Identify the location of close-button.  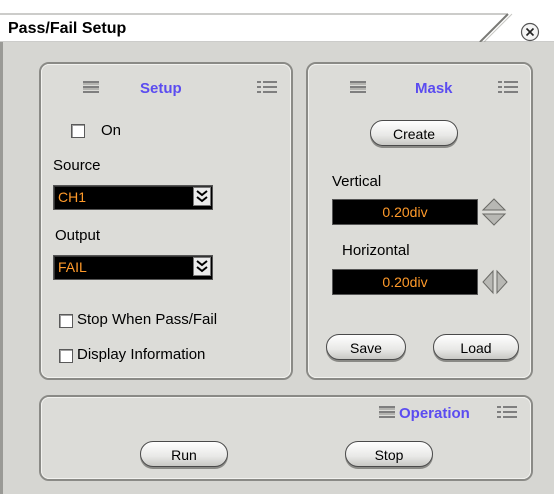
(530, 32).